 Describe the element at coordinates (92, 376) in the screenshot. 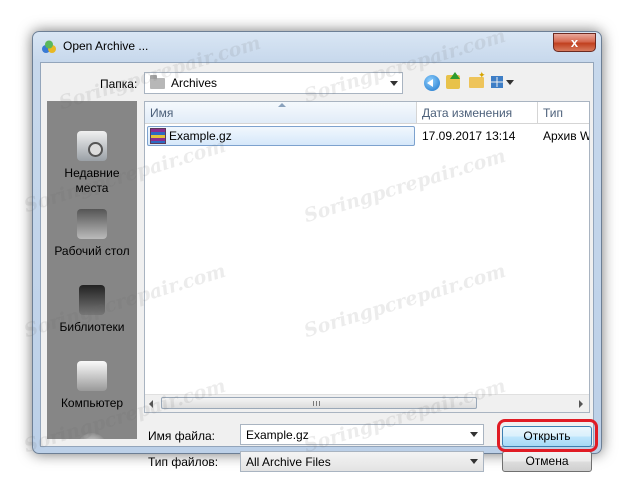

I see `computer-icon` at that location.